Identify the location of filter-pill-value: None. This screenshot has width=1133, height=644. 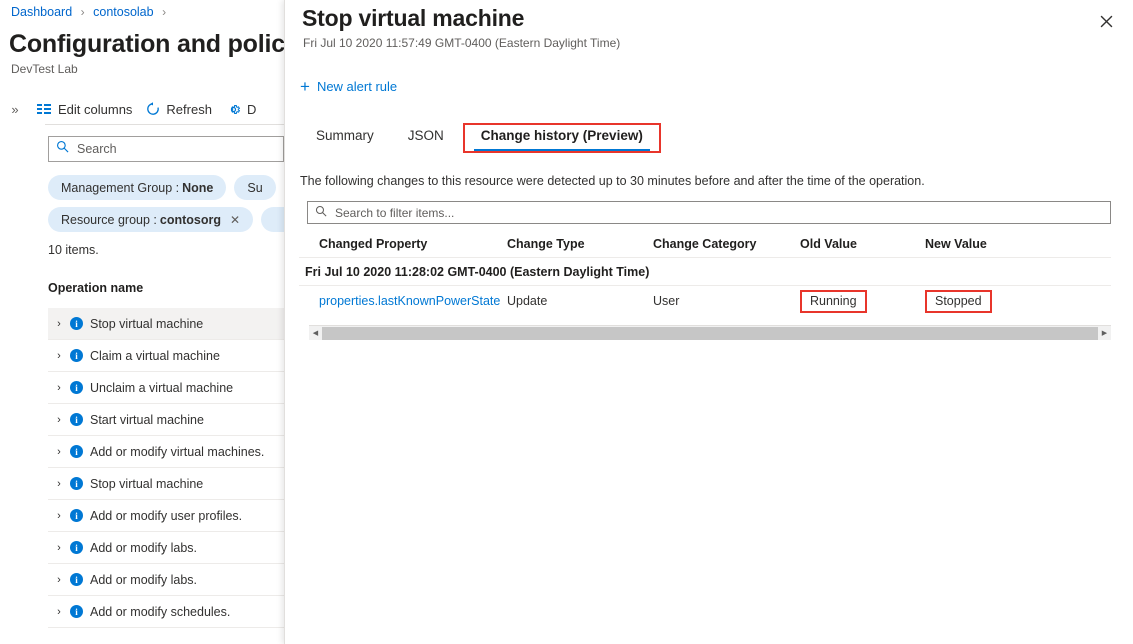
(198, 187).